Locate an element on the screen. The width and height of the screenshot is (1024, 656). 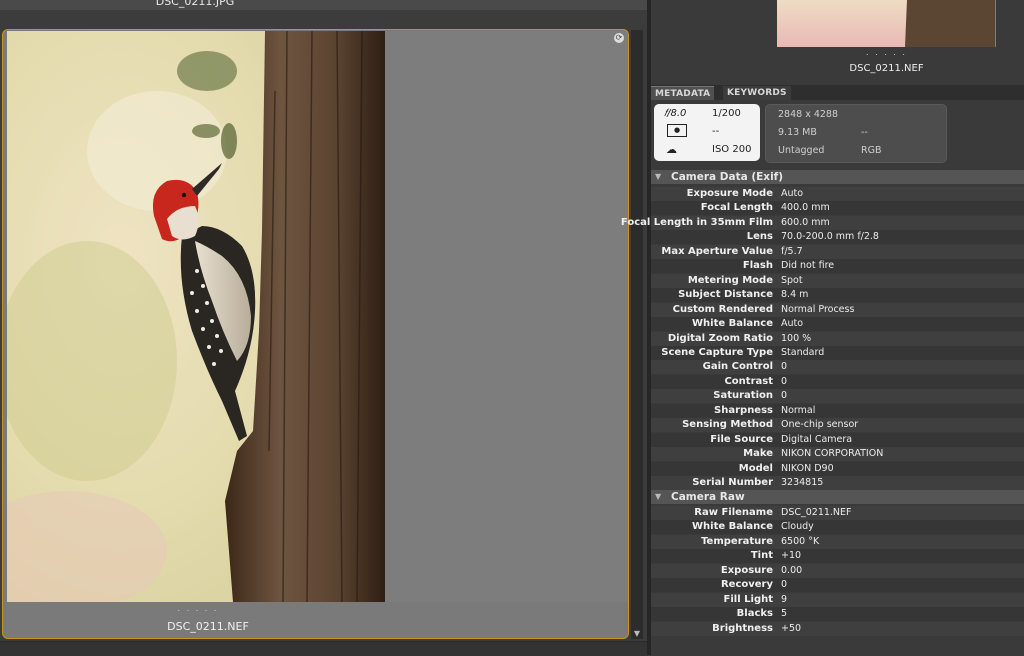
thumbnail-rating-dots: . . . . . is located at coordinates (886, 52).